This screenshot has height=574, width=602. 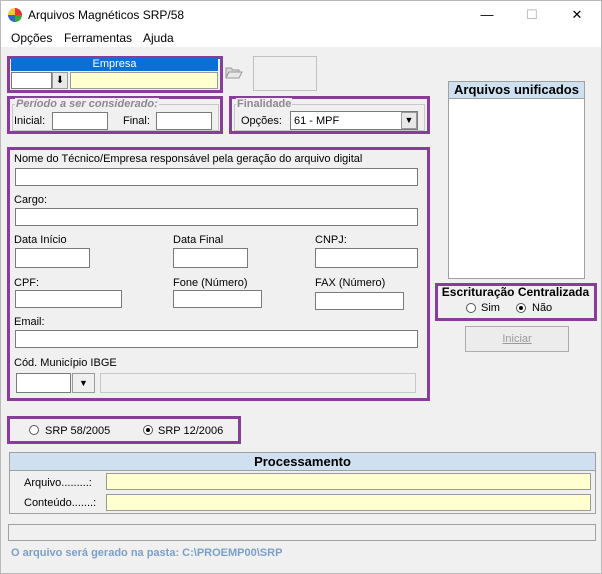 What do you see at coordinates (40, 240) in the screenshot?
I see `data-inicio-label: Data Início` at bounding box center [40, 240].